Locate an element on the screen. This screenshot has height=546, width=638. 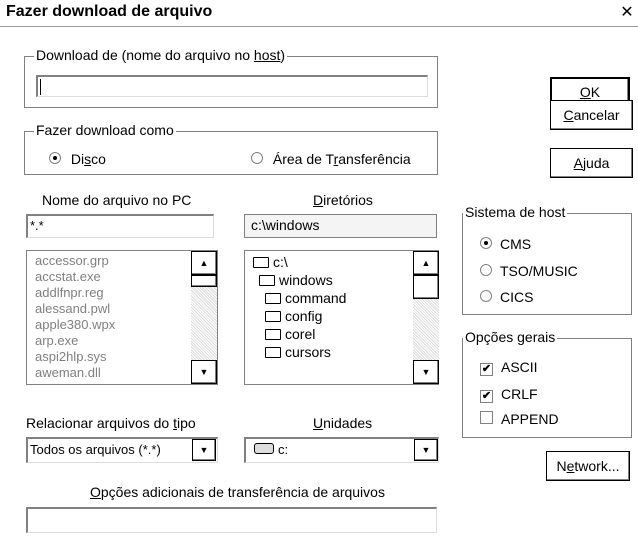
download-as-legend: Fazer download como is located at coordinates (105, 130).